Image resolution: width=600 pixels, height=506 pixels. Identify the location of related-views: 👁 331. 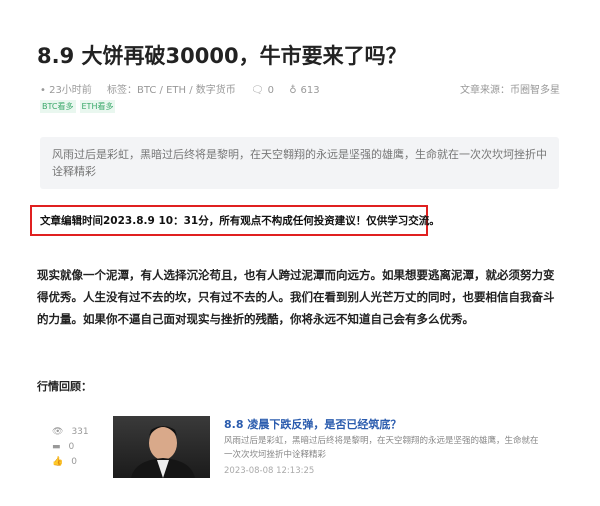
(70, 432).